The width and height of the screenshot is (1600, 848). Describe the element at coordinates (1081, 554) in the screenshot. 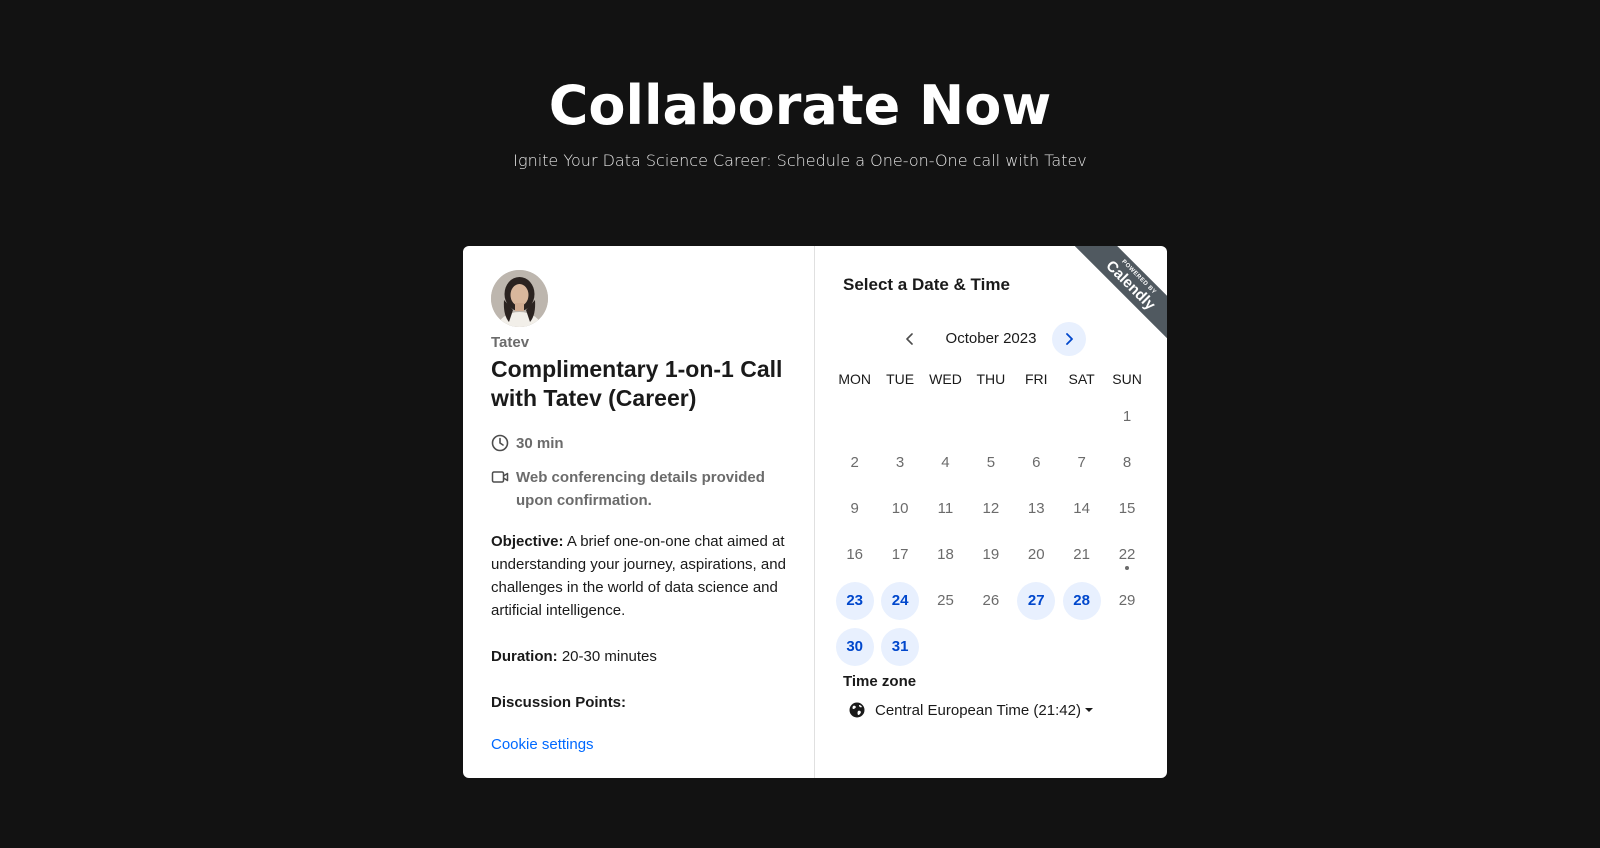

I see `calendar-day: 21` at that location.